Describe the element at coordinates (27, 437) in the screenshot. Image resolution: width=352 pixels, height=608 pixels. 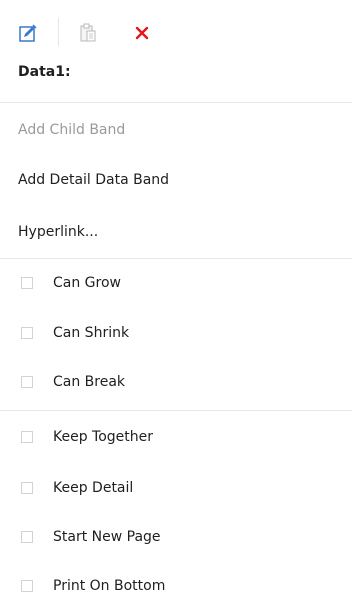
I see `keep-together-checkbox` at that location.